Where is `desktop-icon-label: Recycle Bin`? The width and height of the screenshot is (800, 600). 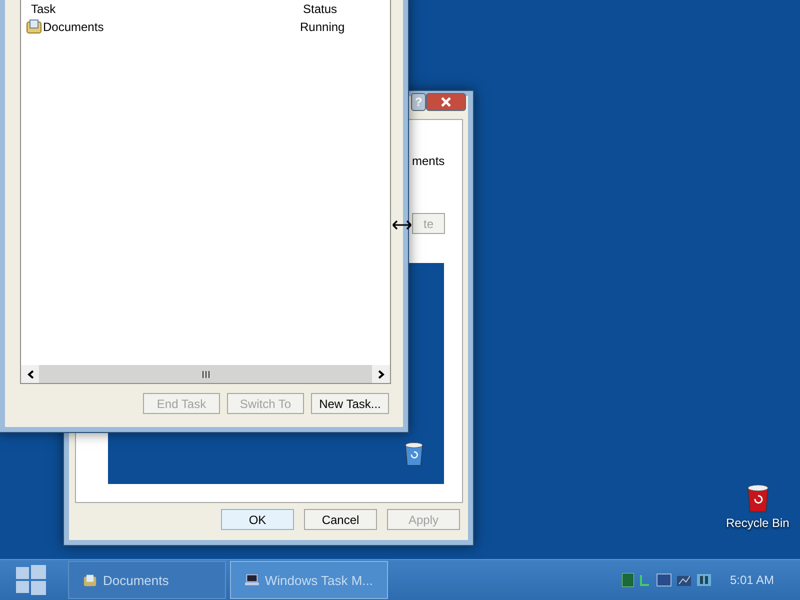 desktop-icon-label: Recycle Bin is located at coordinates (758, 523).